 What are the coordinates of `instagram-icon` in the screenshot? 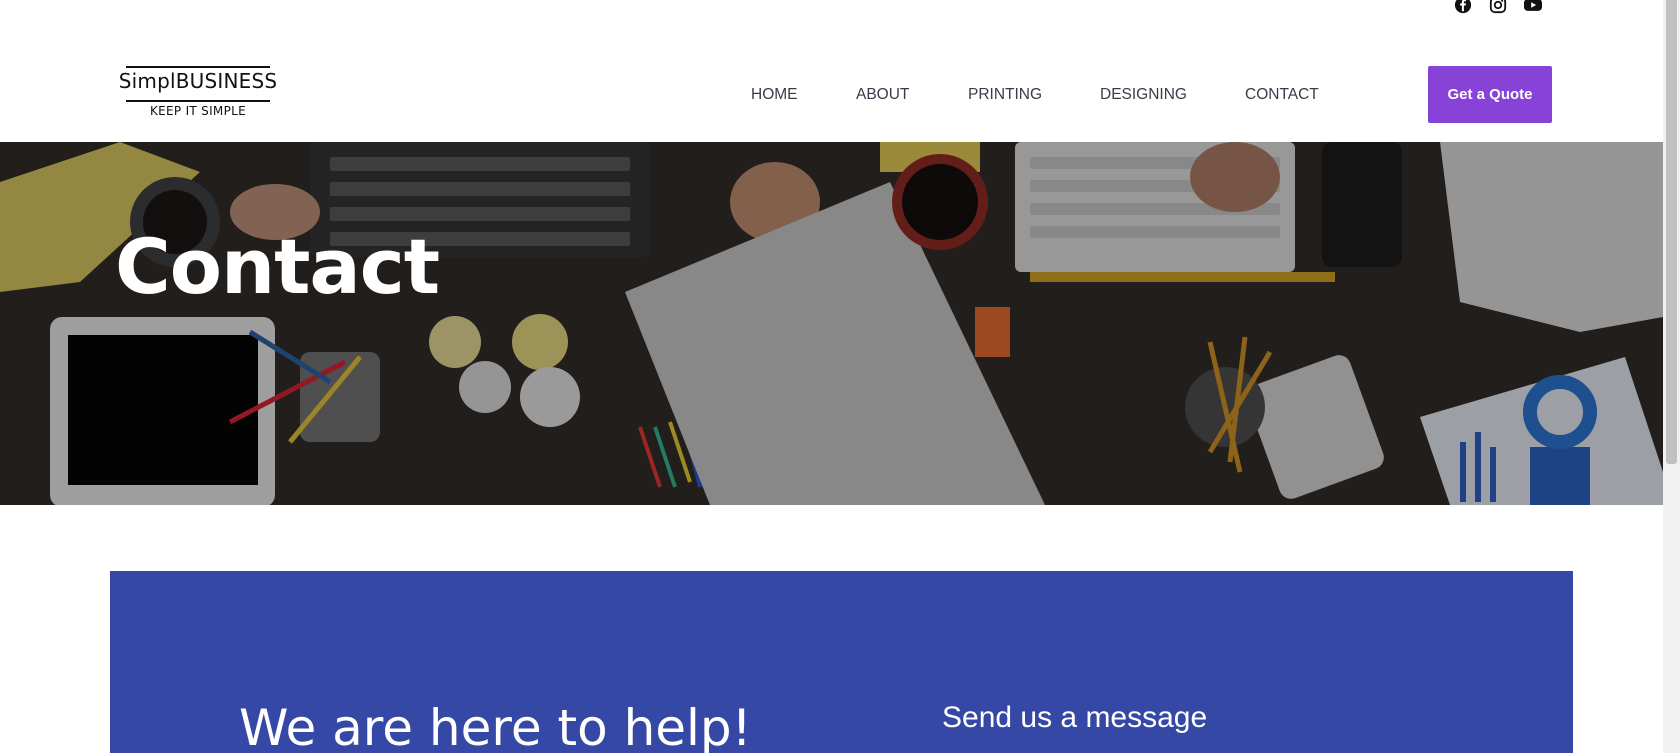 It's located at (1498, 8).